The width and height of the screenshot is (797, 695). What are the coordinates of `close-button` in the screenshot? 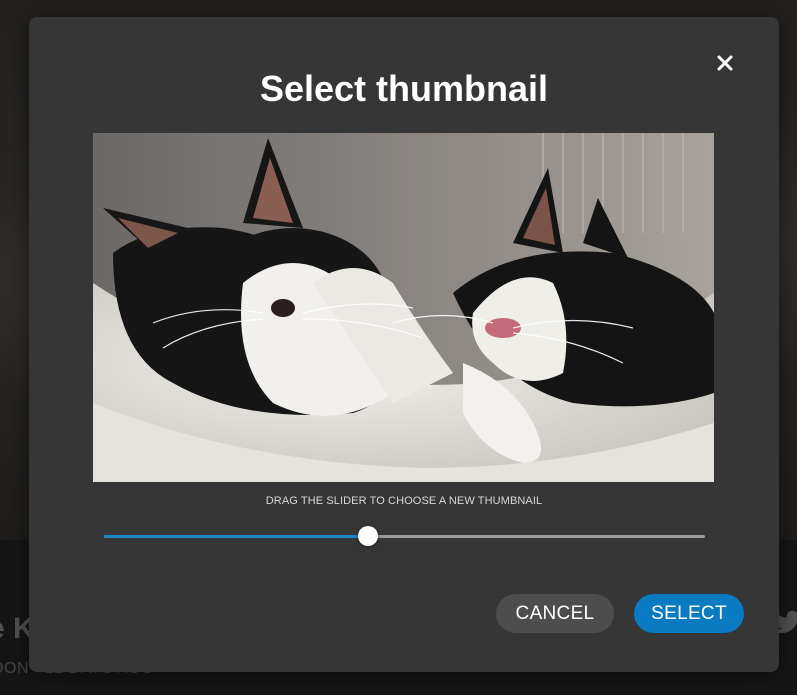 It's located at (725, 63).